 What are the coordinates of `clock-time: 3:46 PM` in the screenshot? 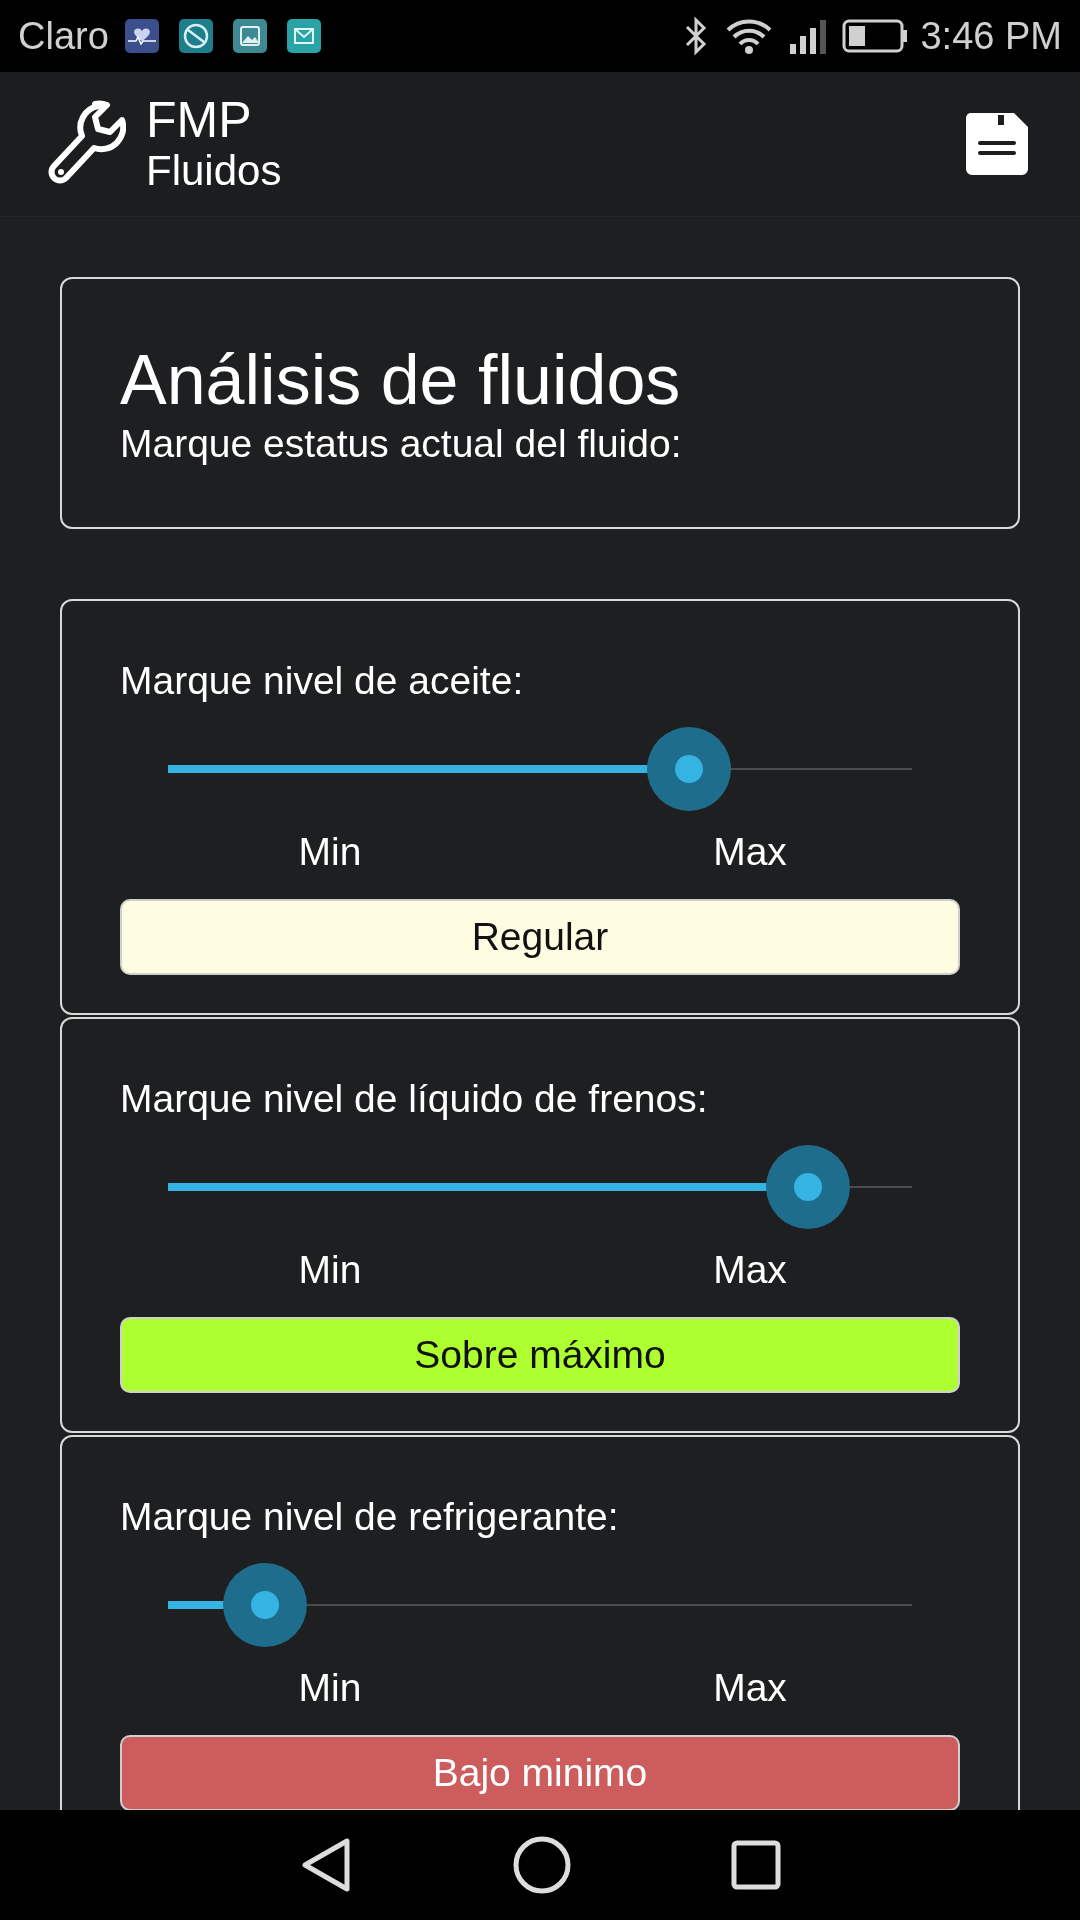 It's located at (991, 36).